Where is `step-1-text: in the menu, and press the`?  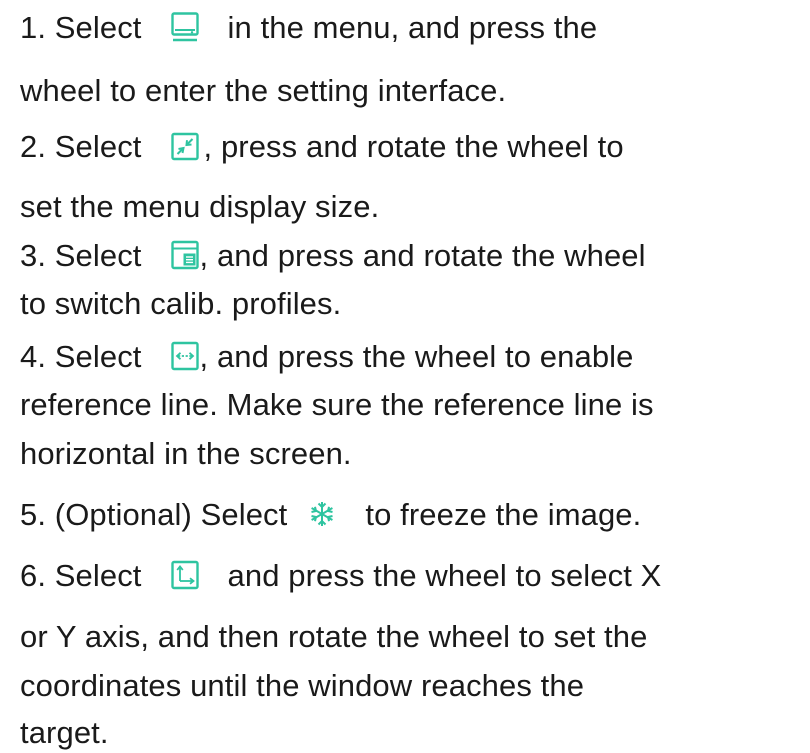 step-1-text: in the menu, and press the is located at coordinates (412, 27).